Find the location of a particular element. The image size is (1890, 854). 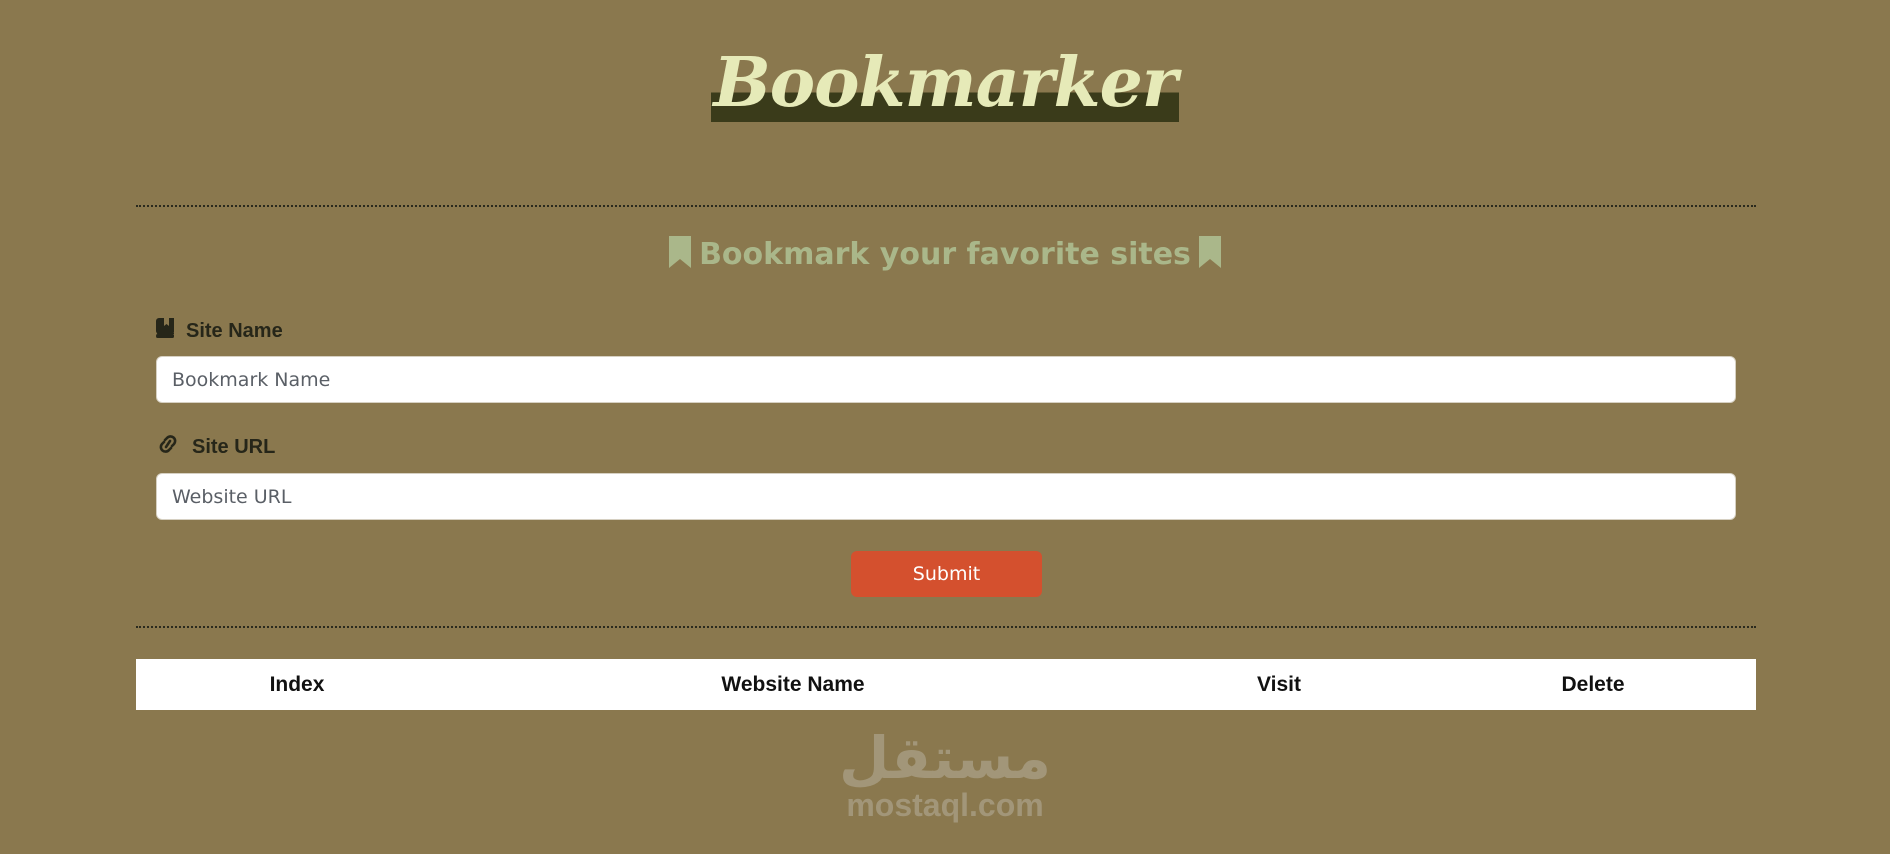

site-name-input is located at coordinates (946, 379).